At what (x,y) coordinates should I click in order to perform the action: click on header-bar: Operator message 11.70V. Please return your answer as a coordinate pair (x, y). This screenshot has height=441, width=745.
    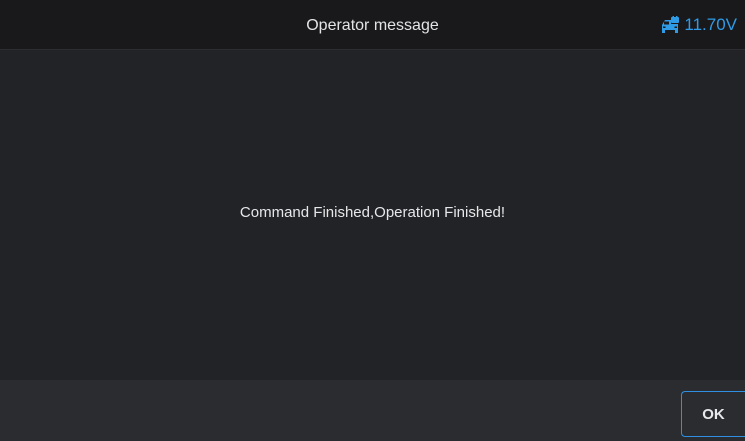
    Looking at the image, I should click on (372, 25).